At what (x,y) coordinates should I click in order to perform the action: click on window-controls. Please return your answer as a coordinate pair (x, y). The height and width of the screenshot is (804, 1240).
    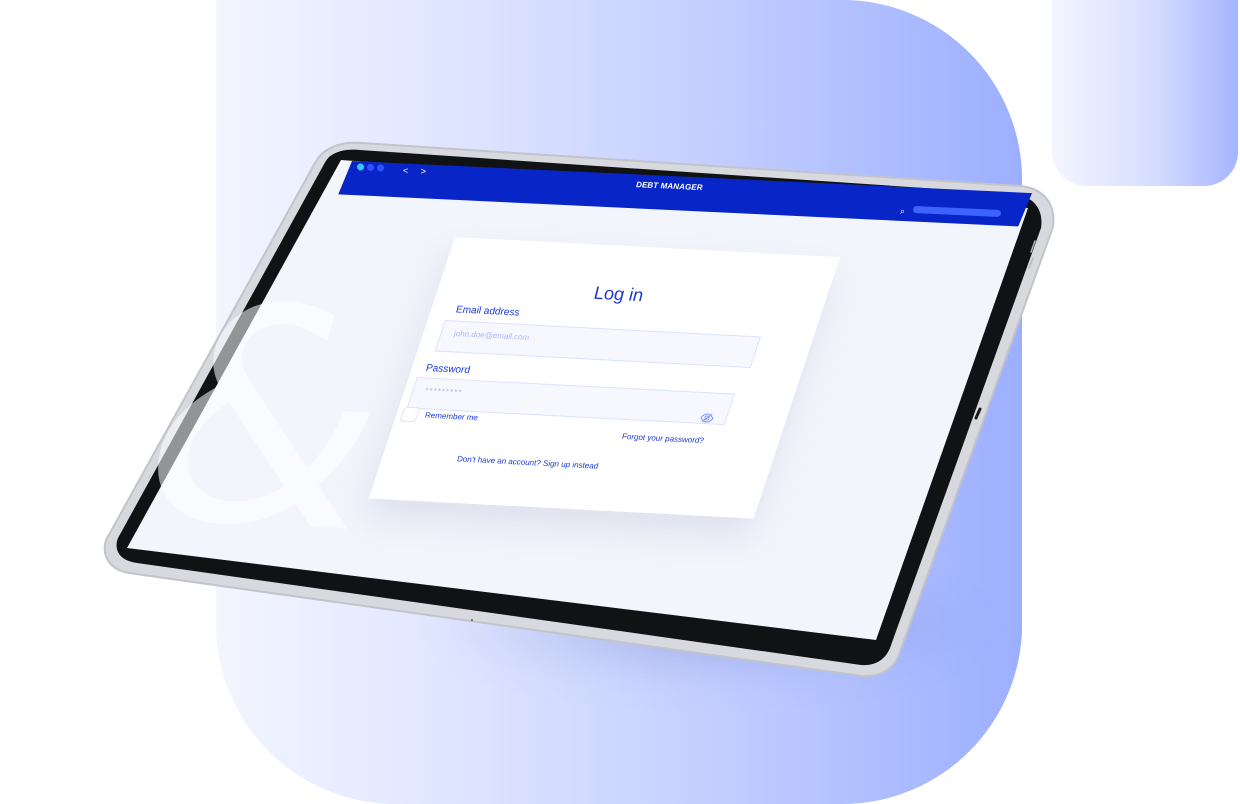
    Looking at the image, I should click on (371, 167).